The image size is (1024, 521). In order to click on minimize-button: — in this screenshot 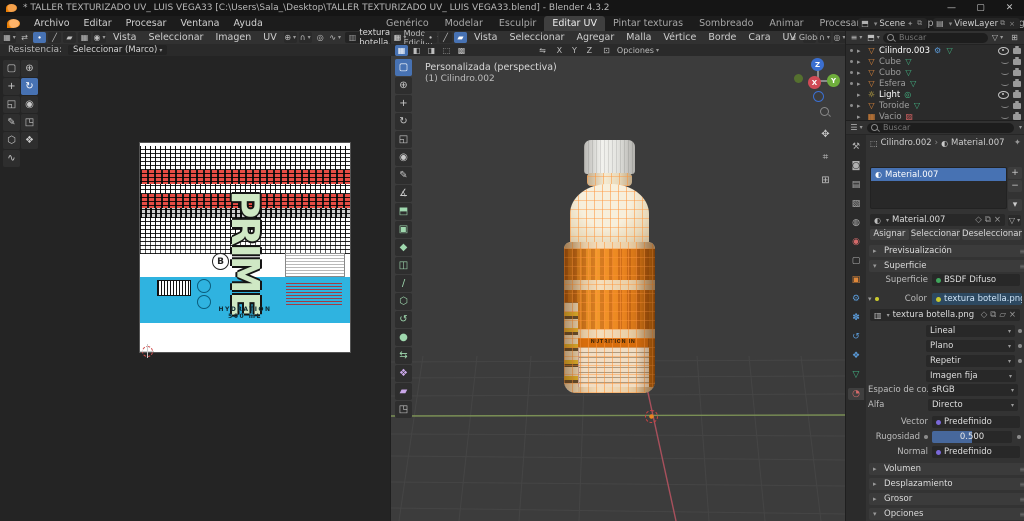, I will do `click(951, 8)`.